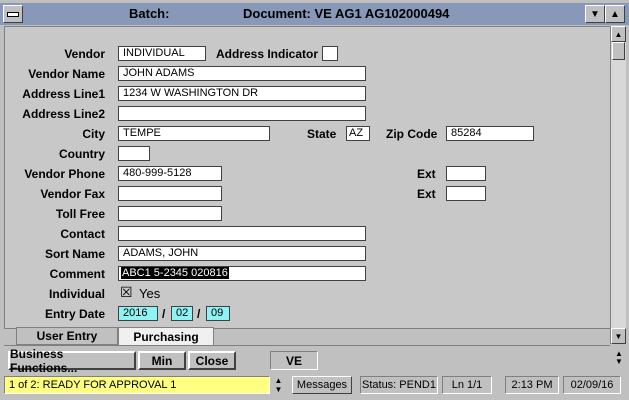 Image resolution: width=629 pixels, height=400 pixels. I want to click on system-menu-icon, so click(13, 14).